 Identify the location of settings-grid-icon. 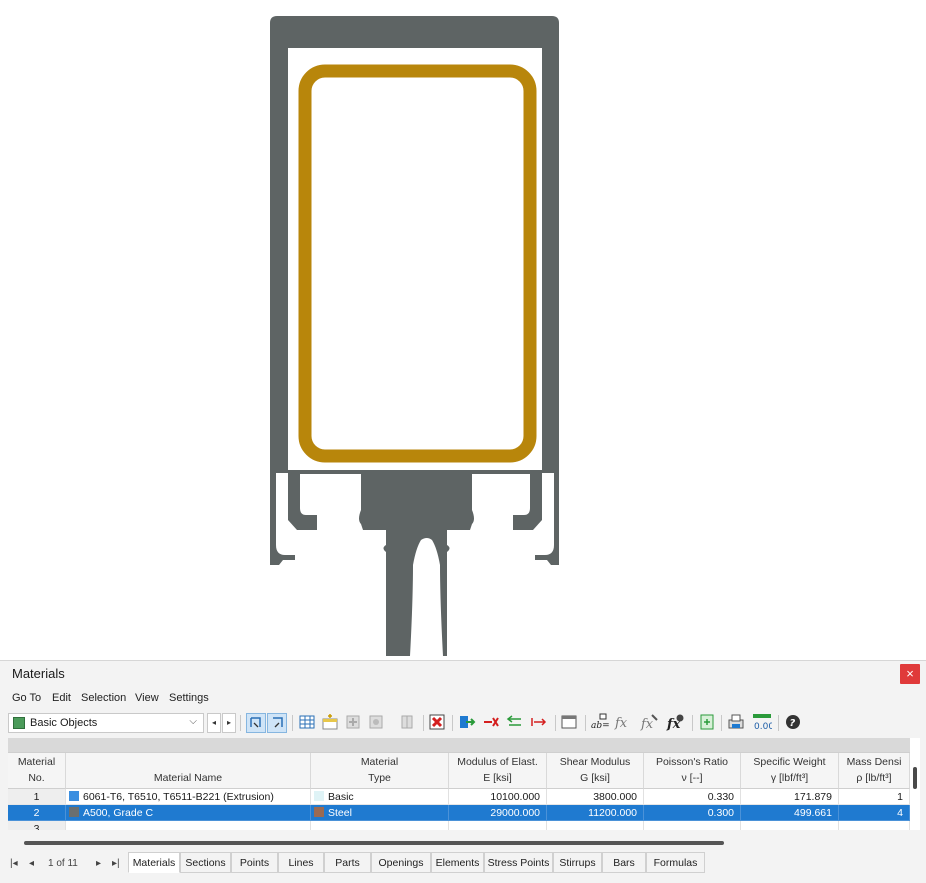
(377, 723).